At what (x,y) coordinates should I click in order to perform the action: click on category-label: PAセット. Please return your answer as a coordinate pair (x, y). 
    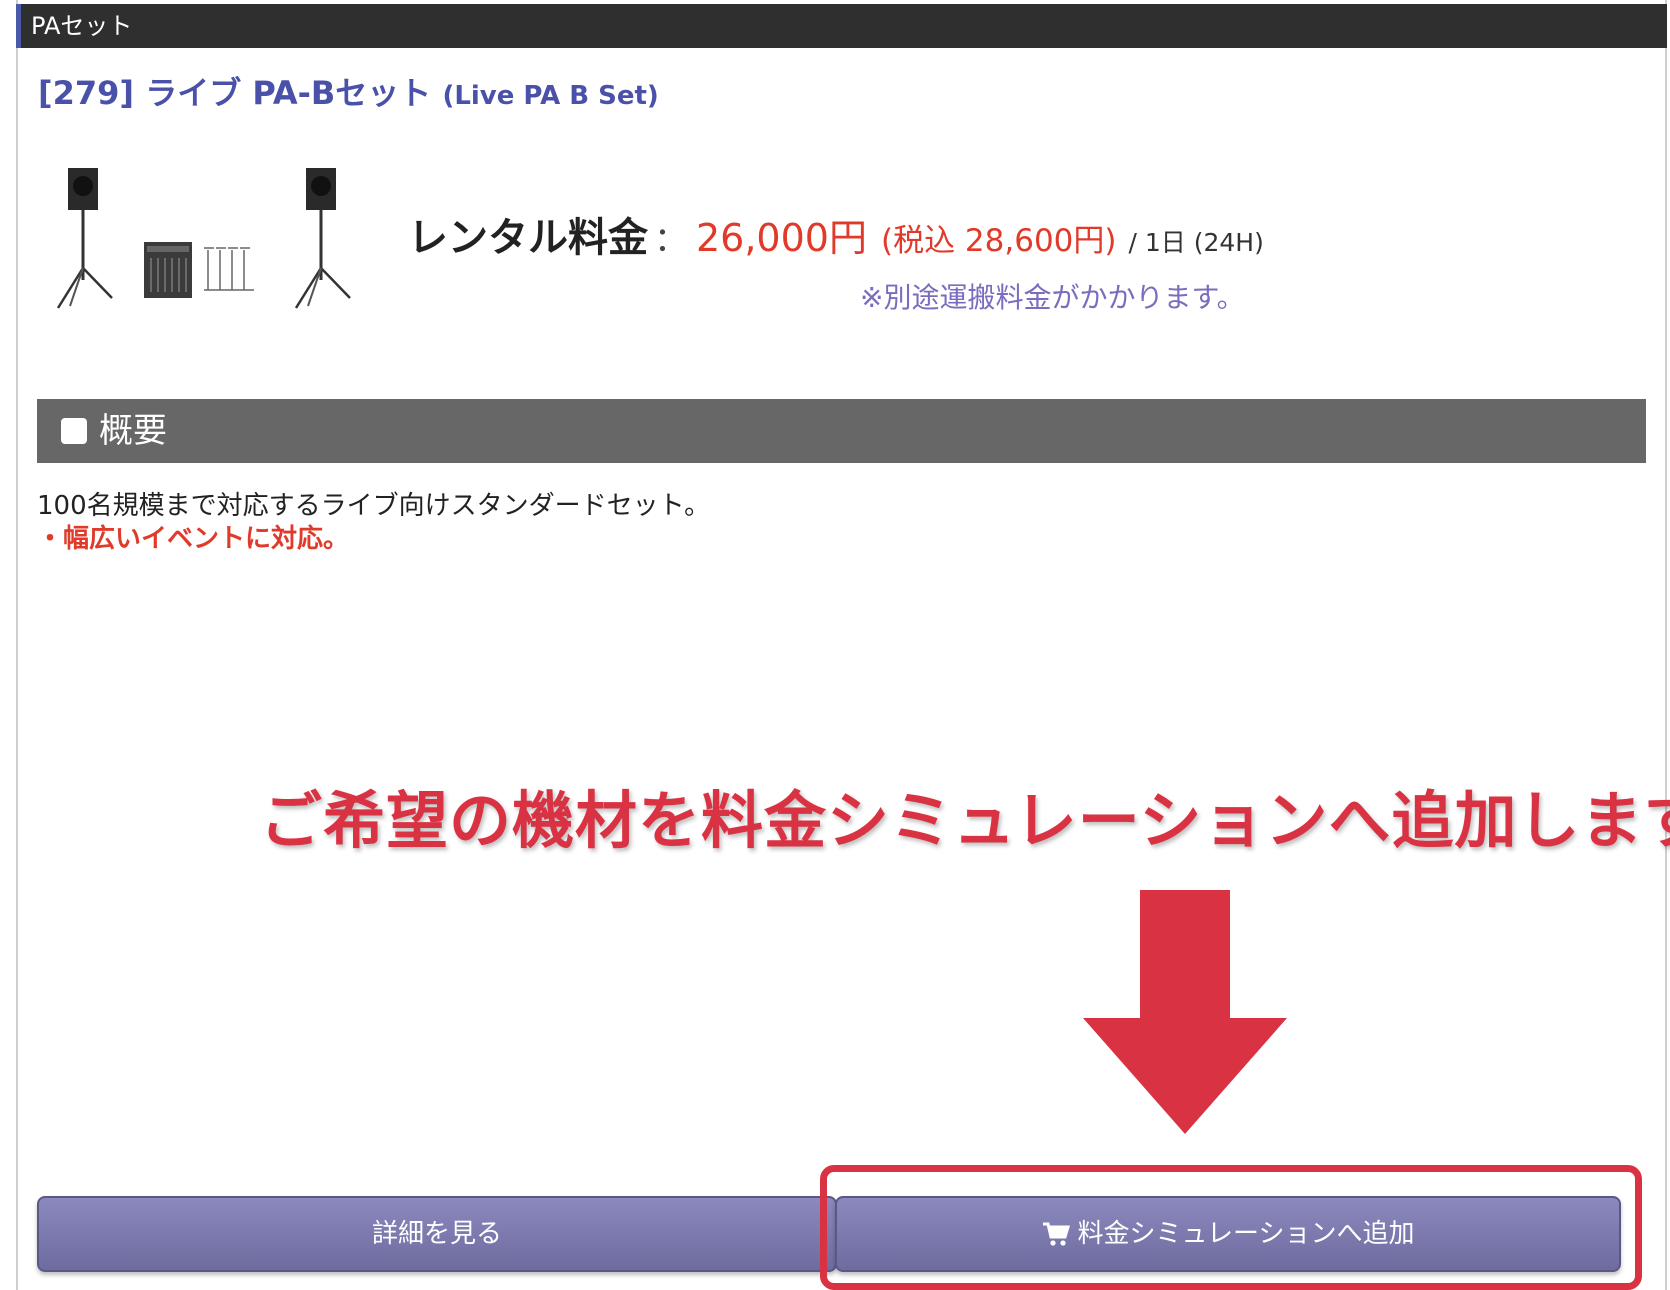
    Looking at the image, I should click on (82, 26).